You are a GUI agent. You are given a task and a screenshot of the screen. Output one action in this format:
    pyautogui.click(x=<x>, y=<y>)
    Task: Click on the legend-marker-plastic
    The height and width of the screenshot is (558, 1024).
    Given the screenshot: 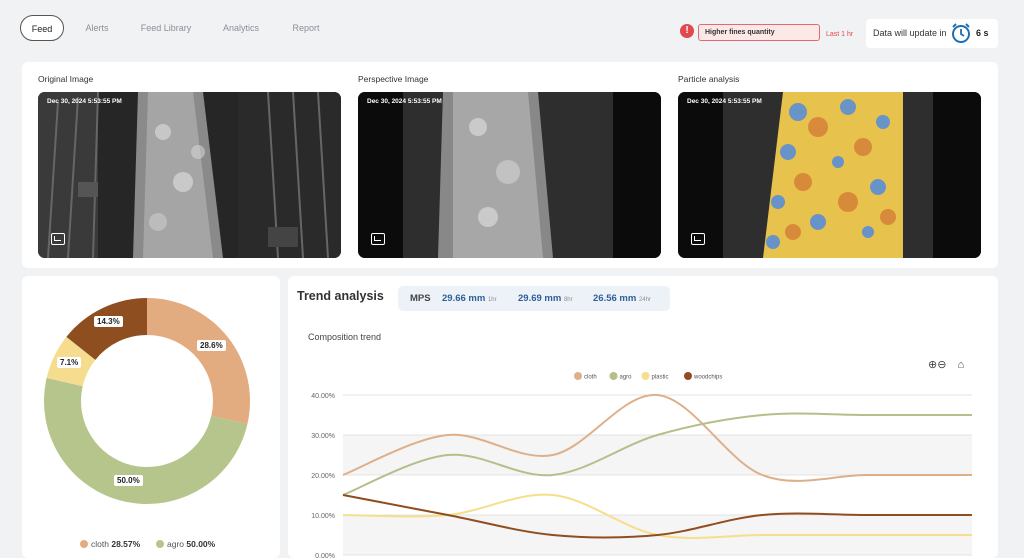 What is the action you would take?
    pyautogui.click(x=645, y=376)
    